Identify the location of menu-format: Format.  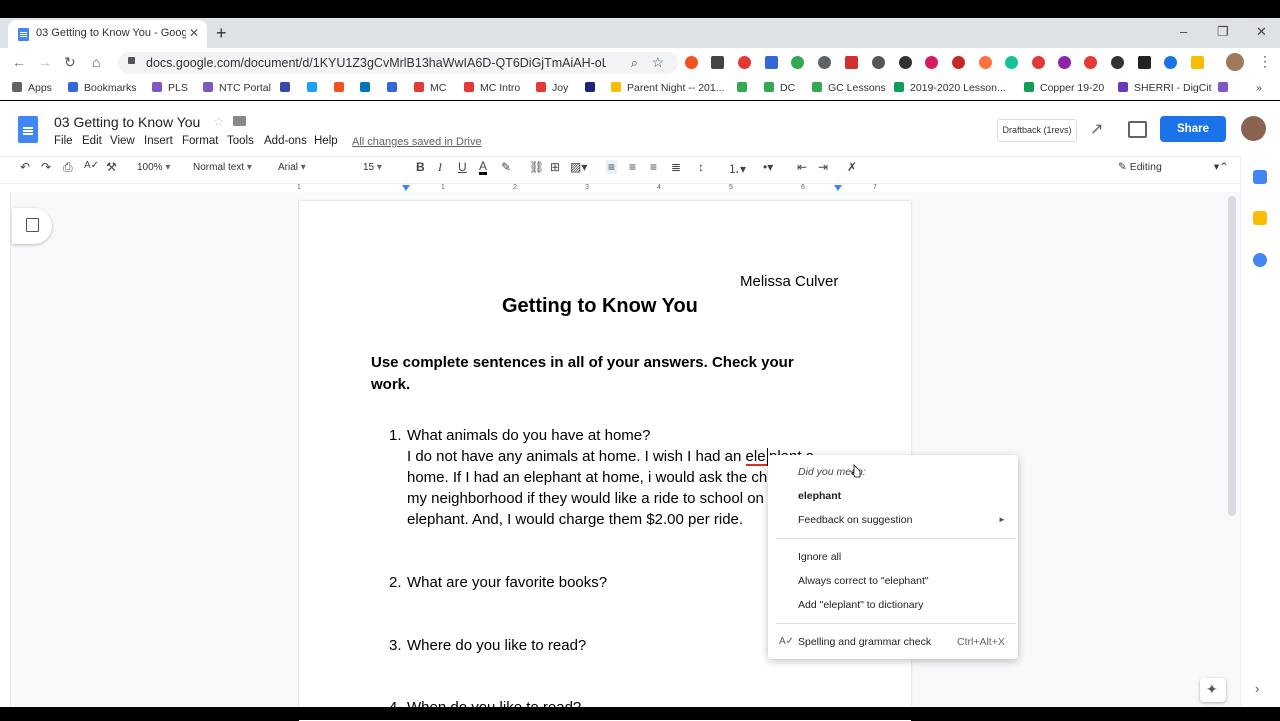
(200, 141).